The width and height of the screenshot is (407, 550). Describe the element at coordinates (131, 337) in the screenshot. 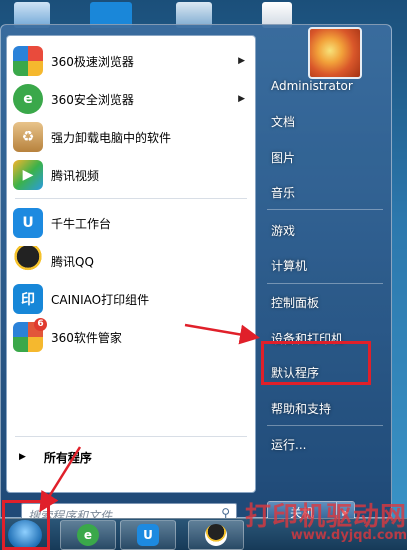

I see `program-360-software-manager: 6 360软件管家` at that location.